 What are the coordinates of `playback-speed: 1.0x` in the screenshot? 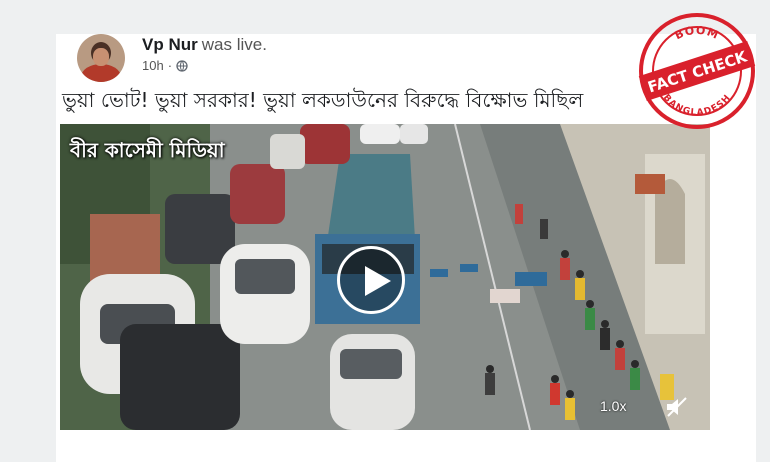 It's located at (613, 406).